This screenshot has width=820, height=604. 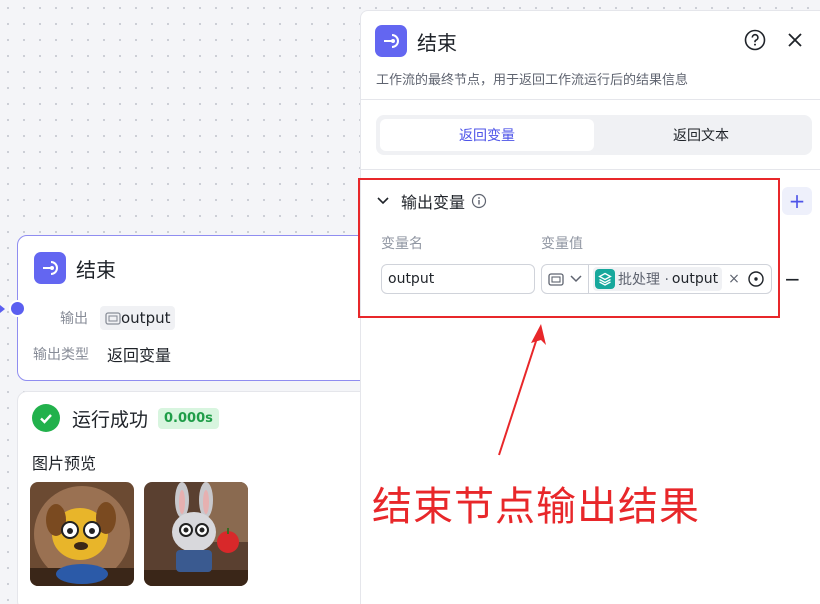 What do you see at coordinates (2, 309) in the screenshot?
I see `connector-arrow` at bounding box center [2, 309].